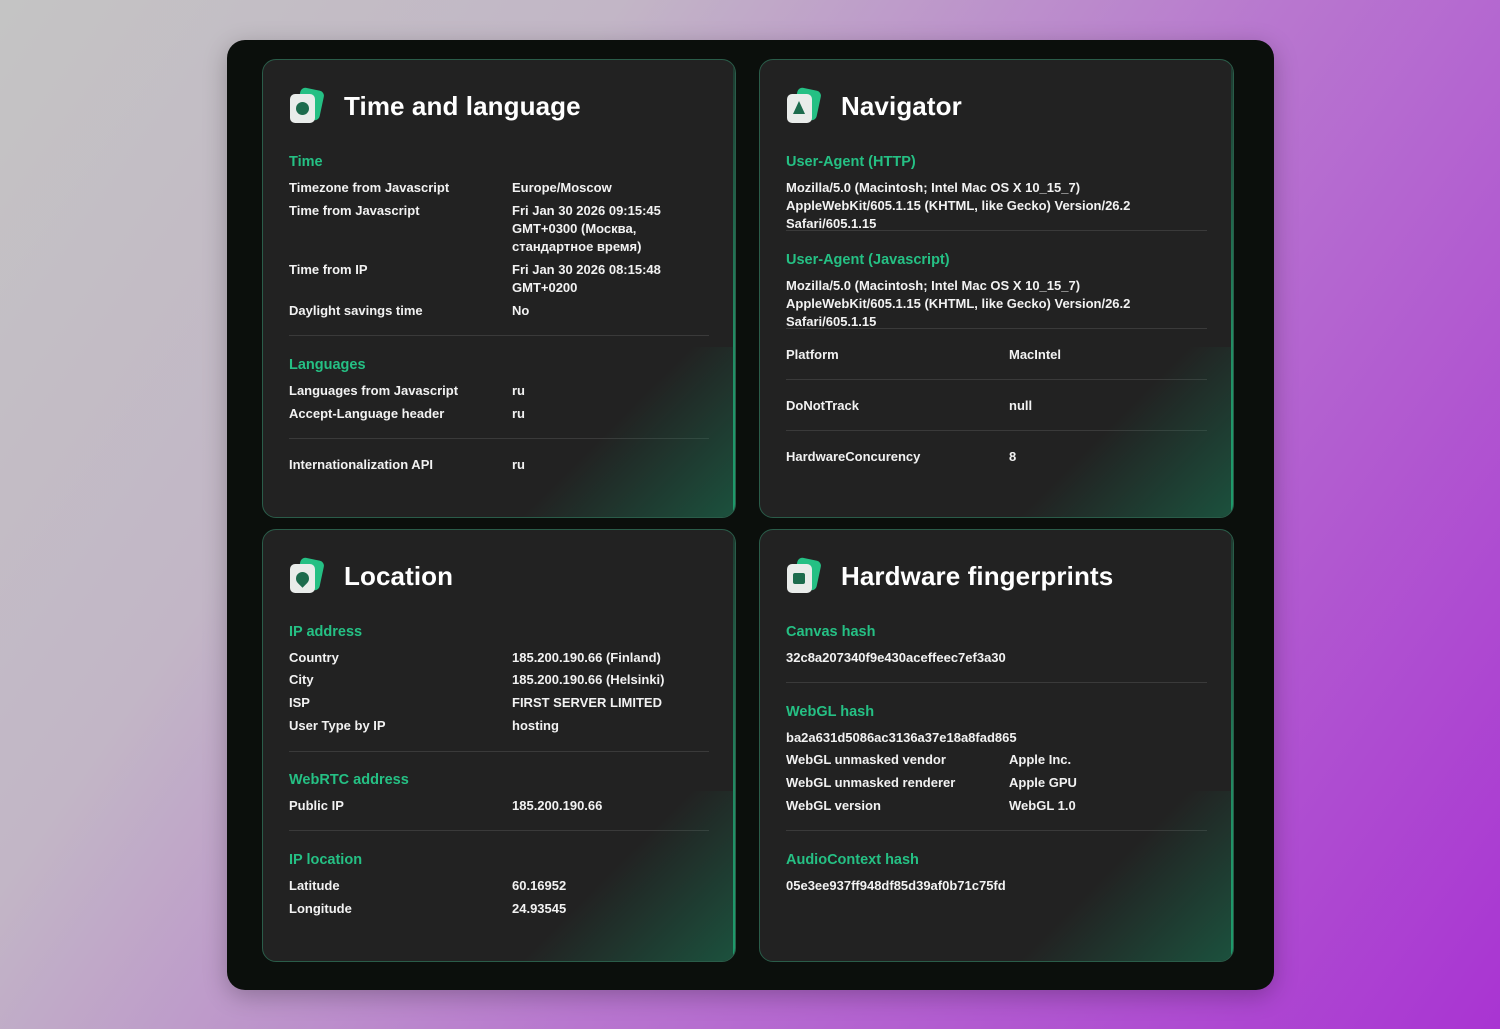 The width and height of the screenshot is (1500, 1029). What do you see at coordinates (499, 632) in the screenshot?
I see `ip-address-section: IP address` at bounding box center [499, 632].